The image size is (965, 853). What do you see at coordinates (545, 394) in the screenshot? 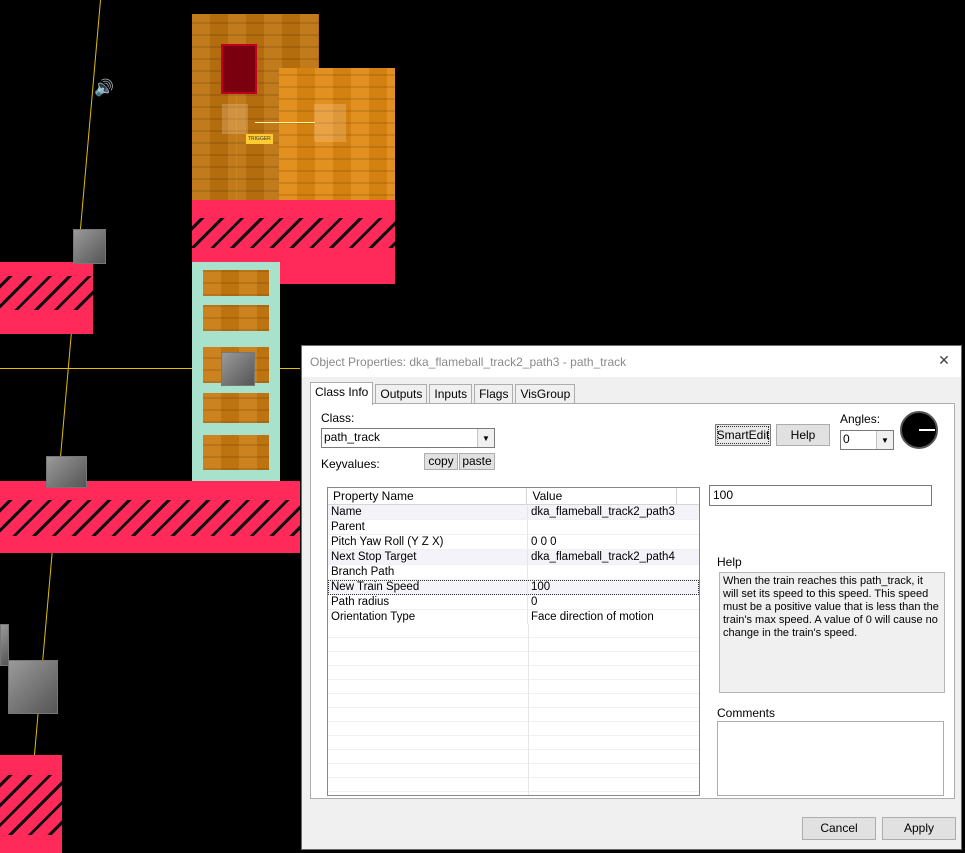
I see `tab-visgroup: VisGroup` at bounding box center [545, 394].